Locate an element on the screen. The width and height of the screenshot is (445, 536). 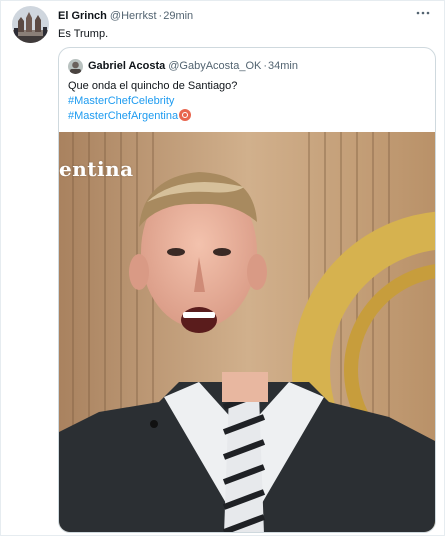
more-horizontal-icon is located at coordinates (423, 13).